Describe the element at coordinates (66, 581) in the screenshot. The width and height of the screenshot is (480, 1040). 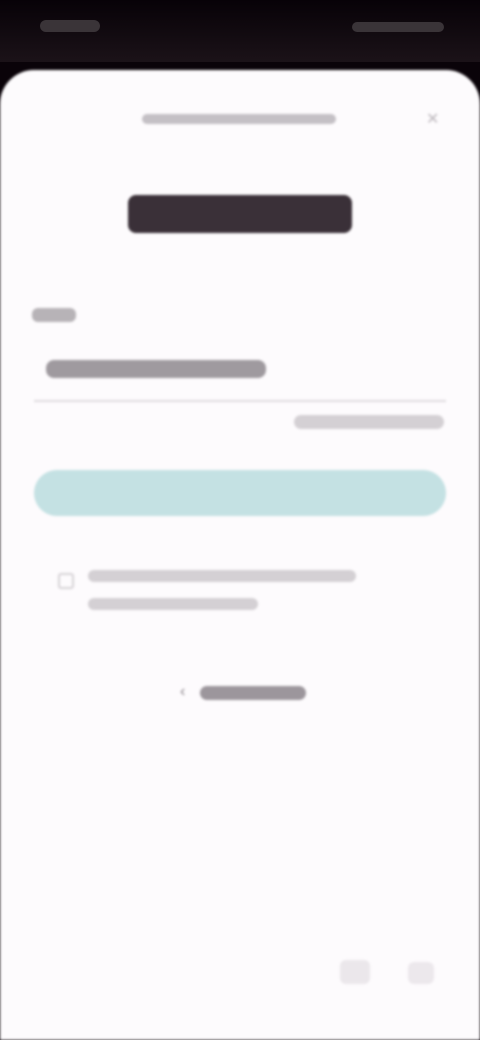
I see `checkbox-icon` at that location.